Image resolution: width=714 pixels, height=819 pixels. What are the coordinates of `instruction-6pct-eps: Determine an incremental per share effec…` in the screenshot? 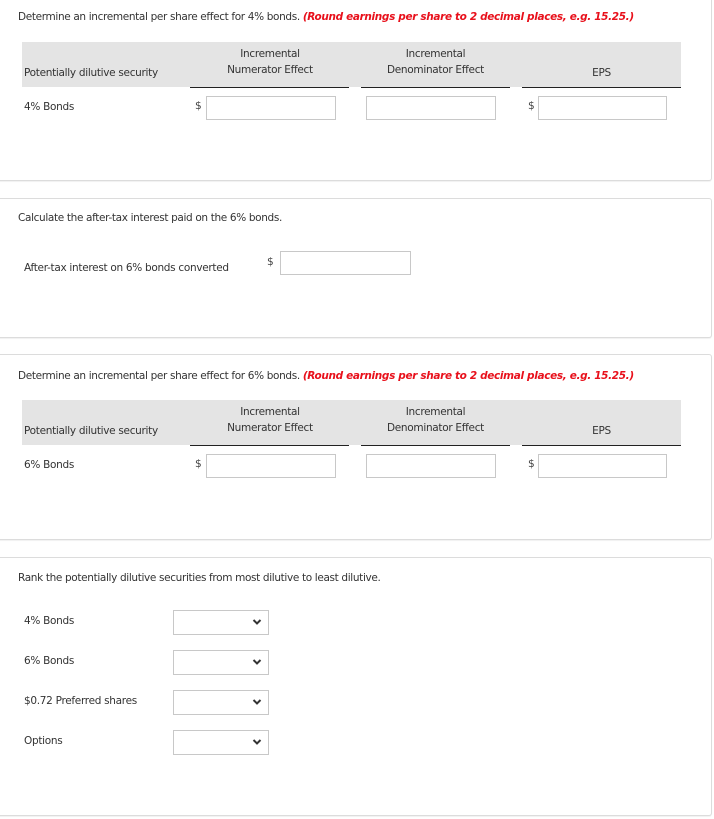 It's located at (326, 376).